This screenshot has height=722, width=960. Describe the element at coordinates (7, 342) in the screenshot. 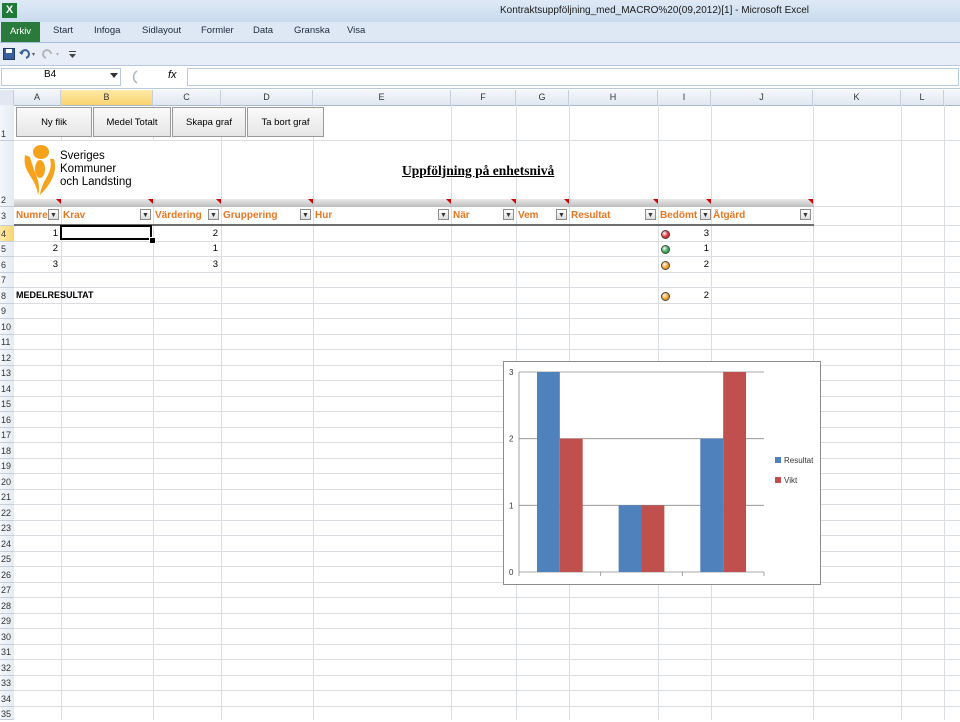

I see `row-header-11: 11` at that location.